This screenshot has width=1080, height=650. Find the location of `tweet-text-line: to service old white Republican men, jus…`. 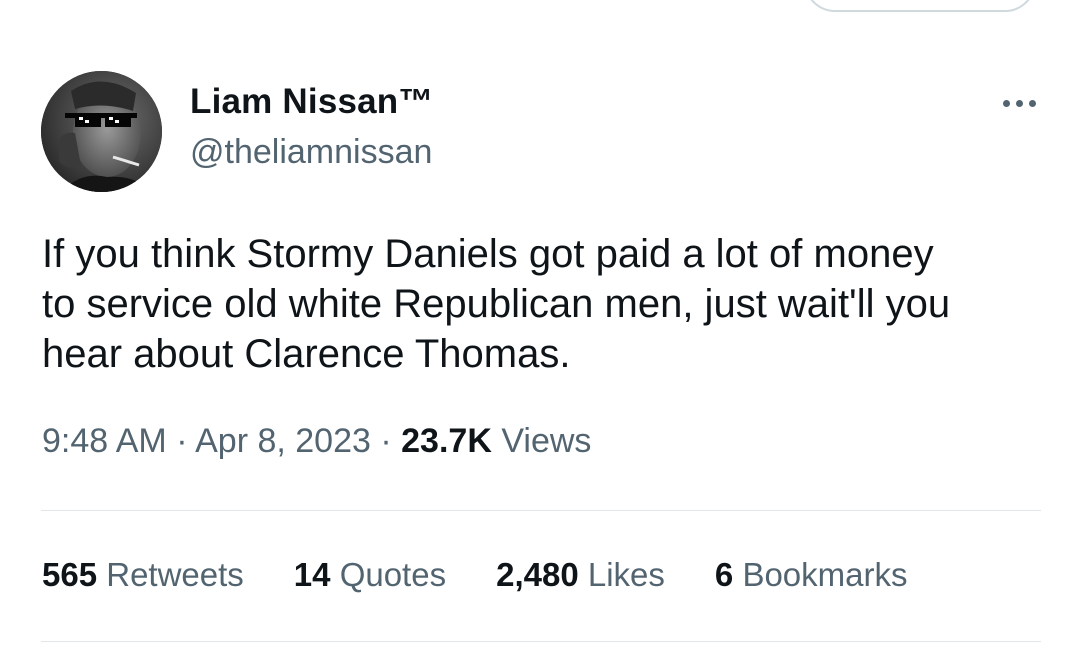

tweet-text-line: to service old white Republican men, jus… is located at coordinates (496, 304).